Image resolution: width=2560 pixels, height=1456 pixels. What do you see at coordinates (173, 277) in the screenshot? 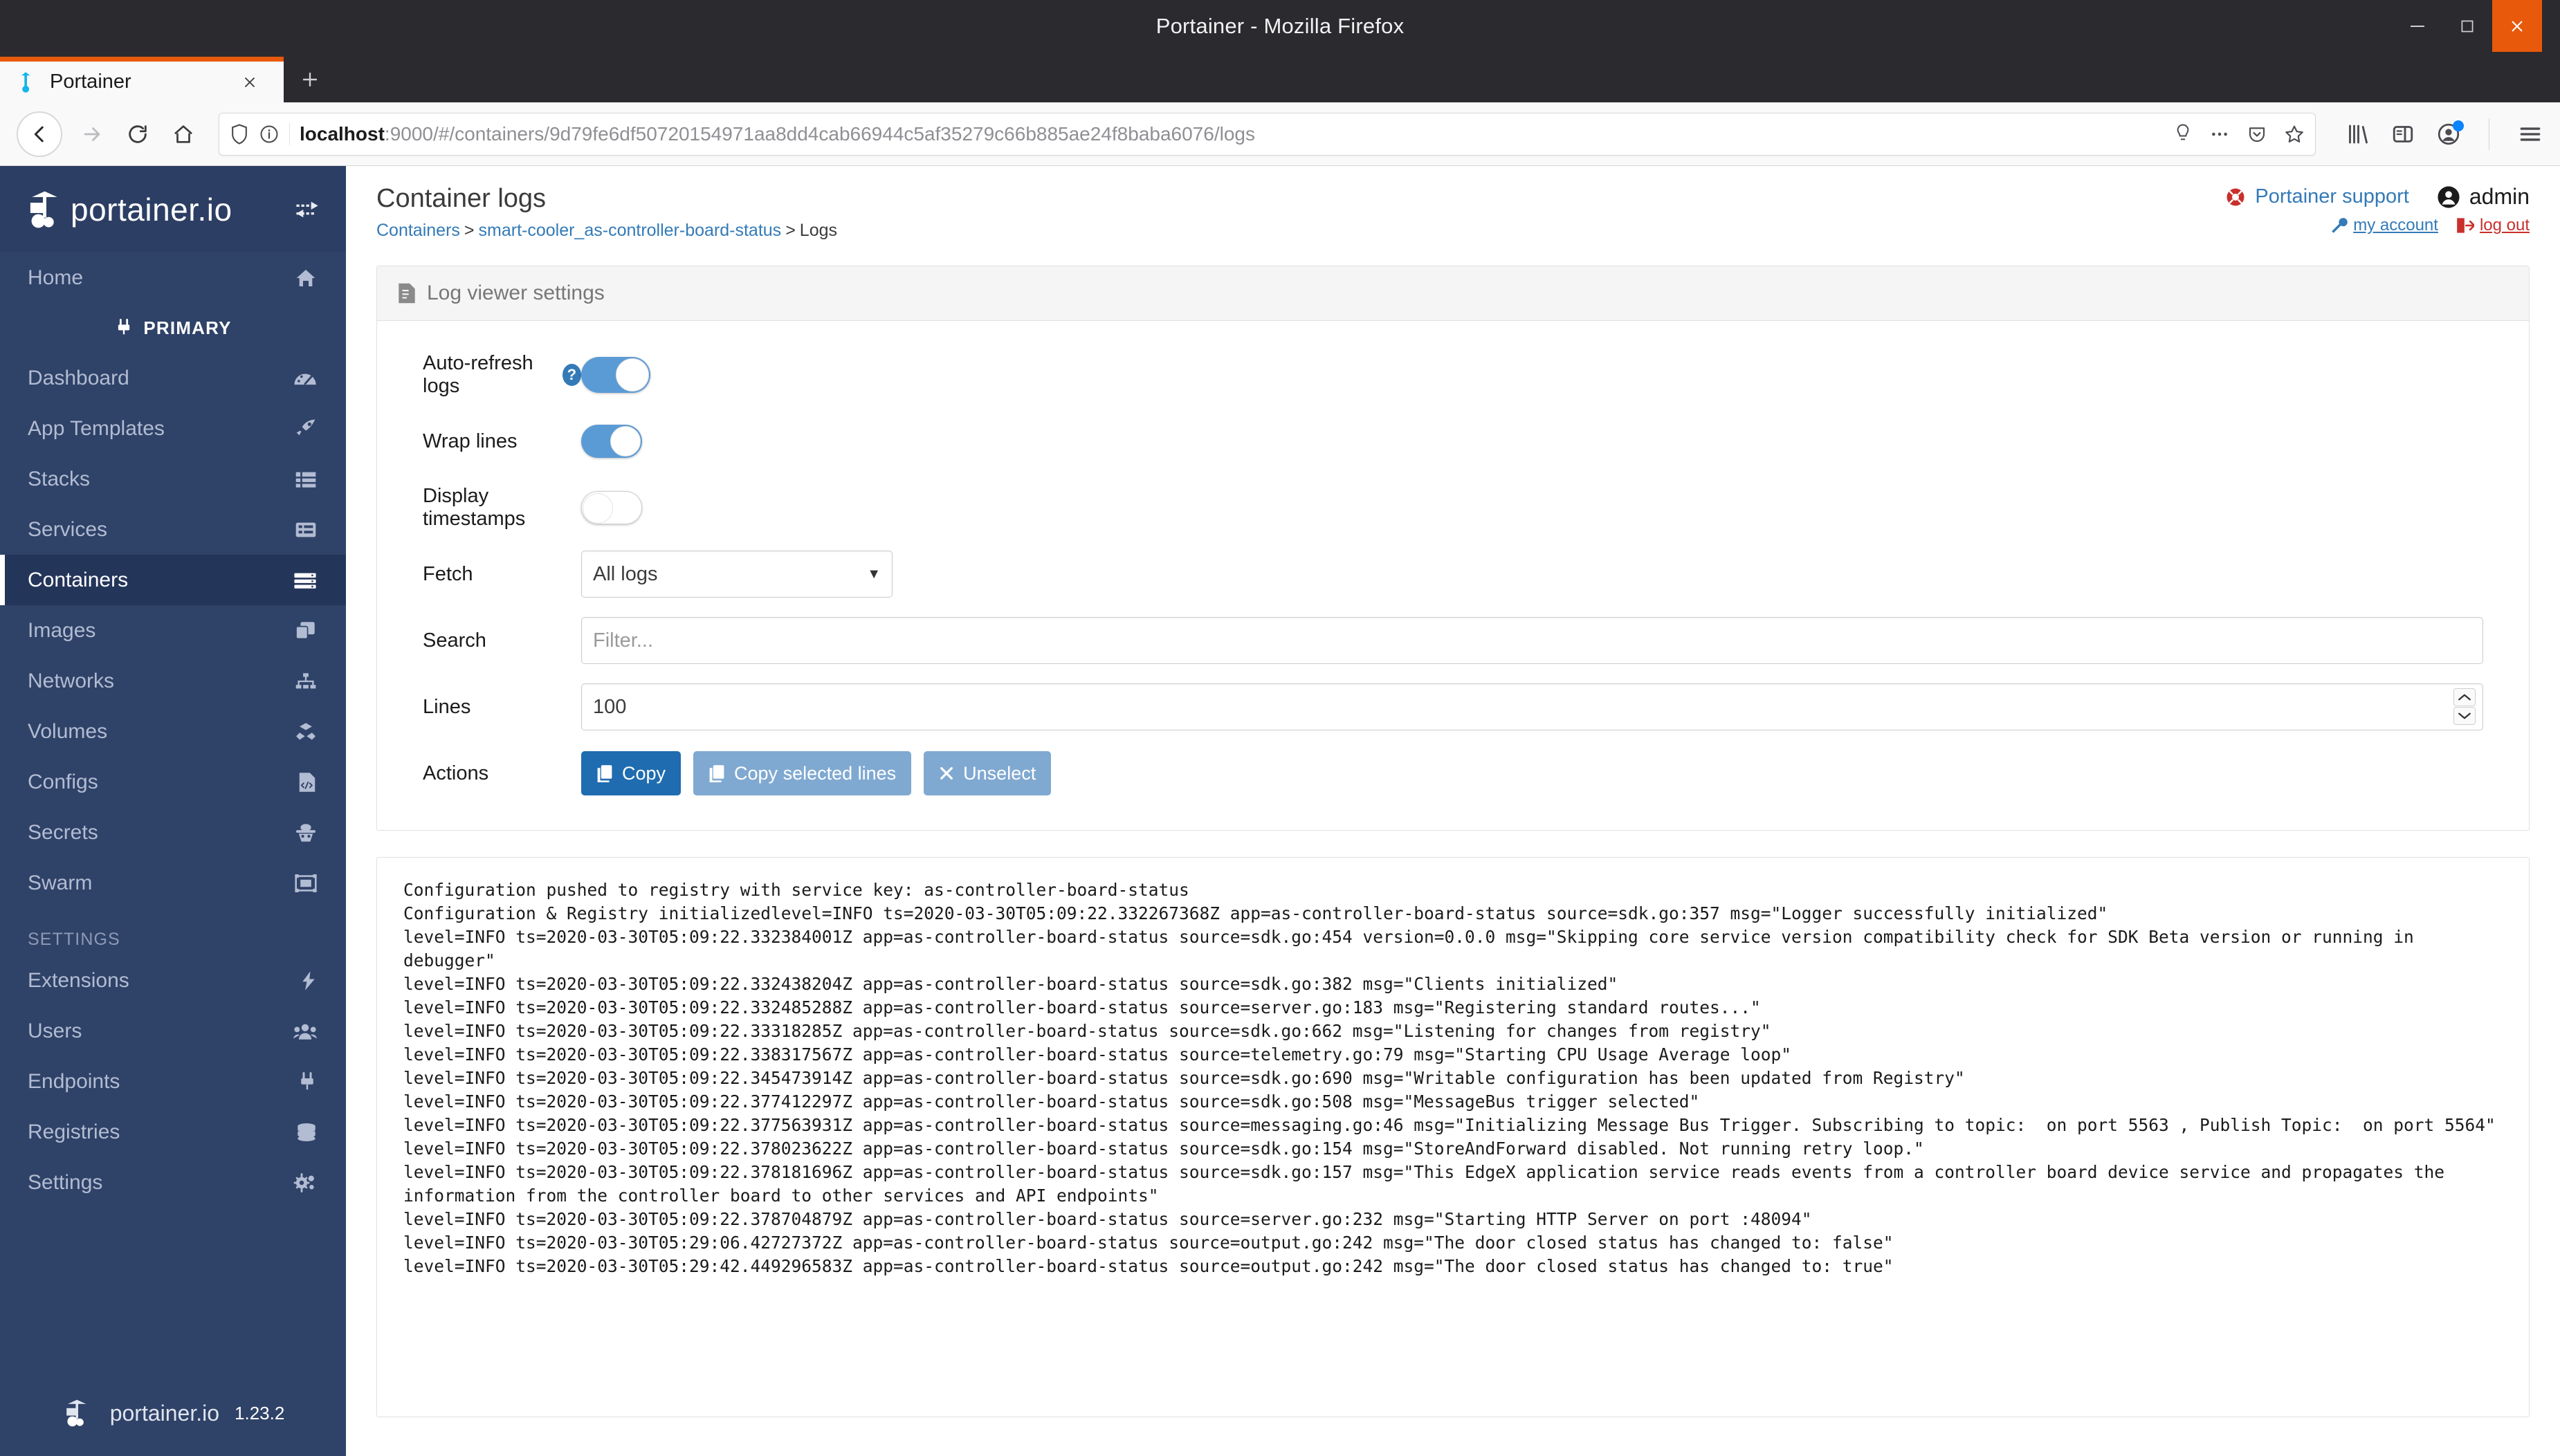
I see `sidebar-item-home: Home` at bounding box center [173, 277].